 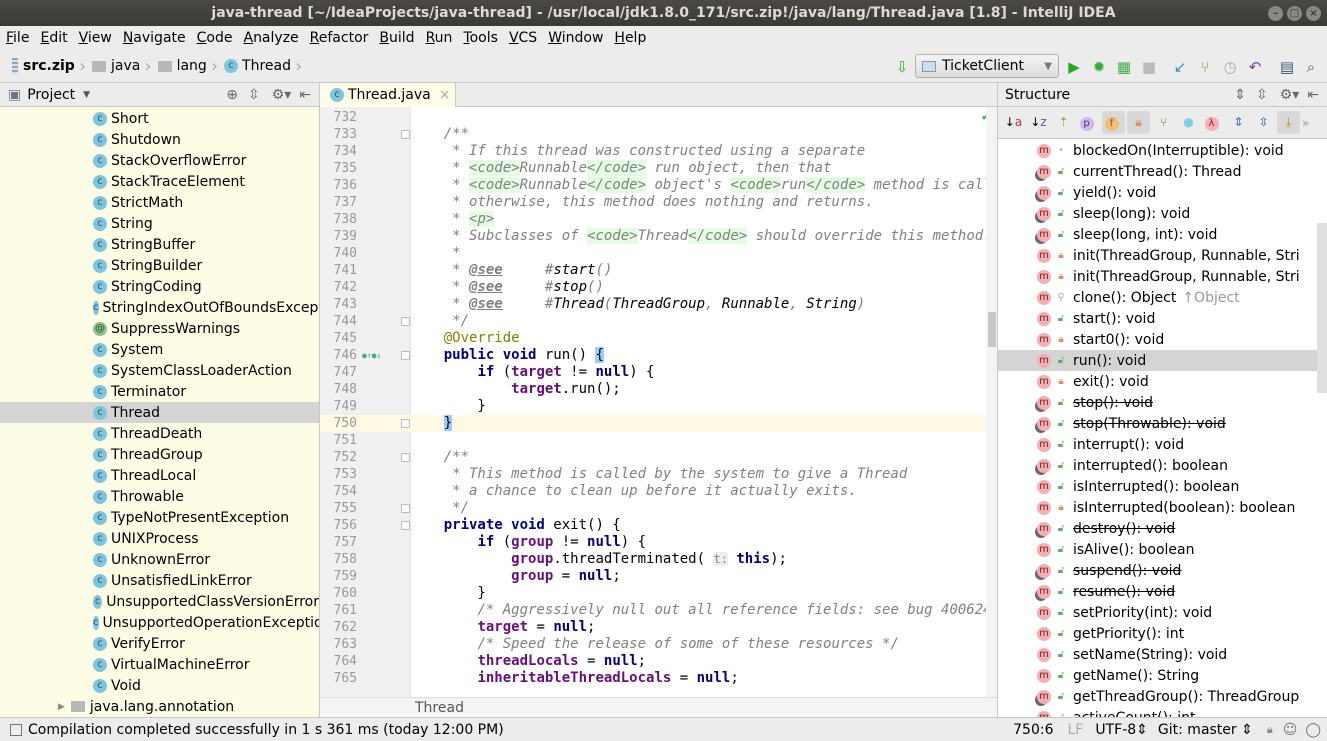 What do you see at coordinates (159, 286) in the screenshot?
I see `tree-item: c StringCoding` at bounding box center [159, 286].